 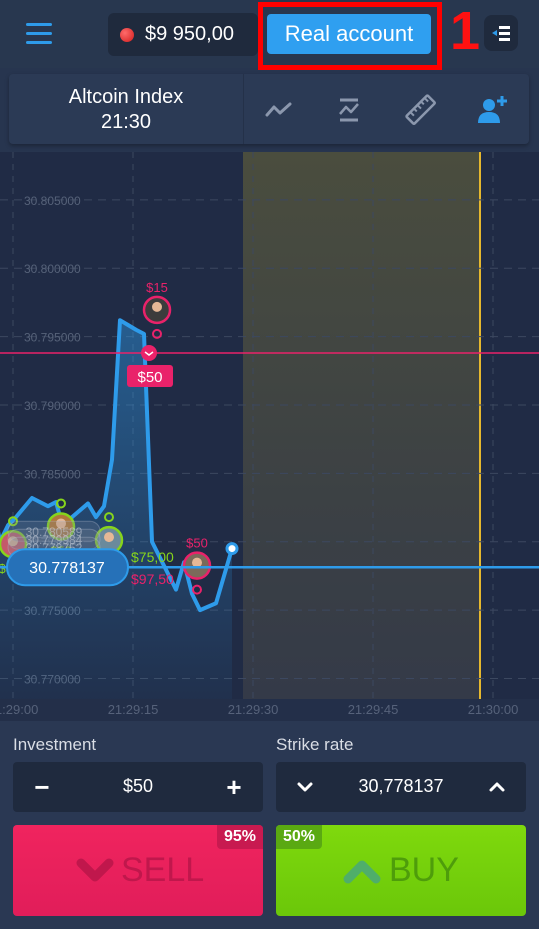 What do you see at coordinates (19, 709) in the screenshot?
I see `x-tick-label: 21:29:00` at bounding box center [19, 709].